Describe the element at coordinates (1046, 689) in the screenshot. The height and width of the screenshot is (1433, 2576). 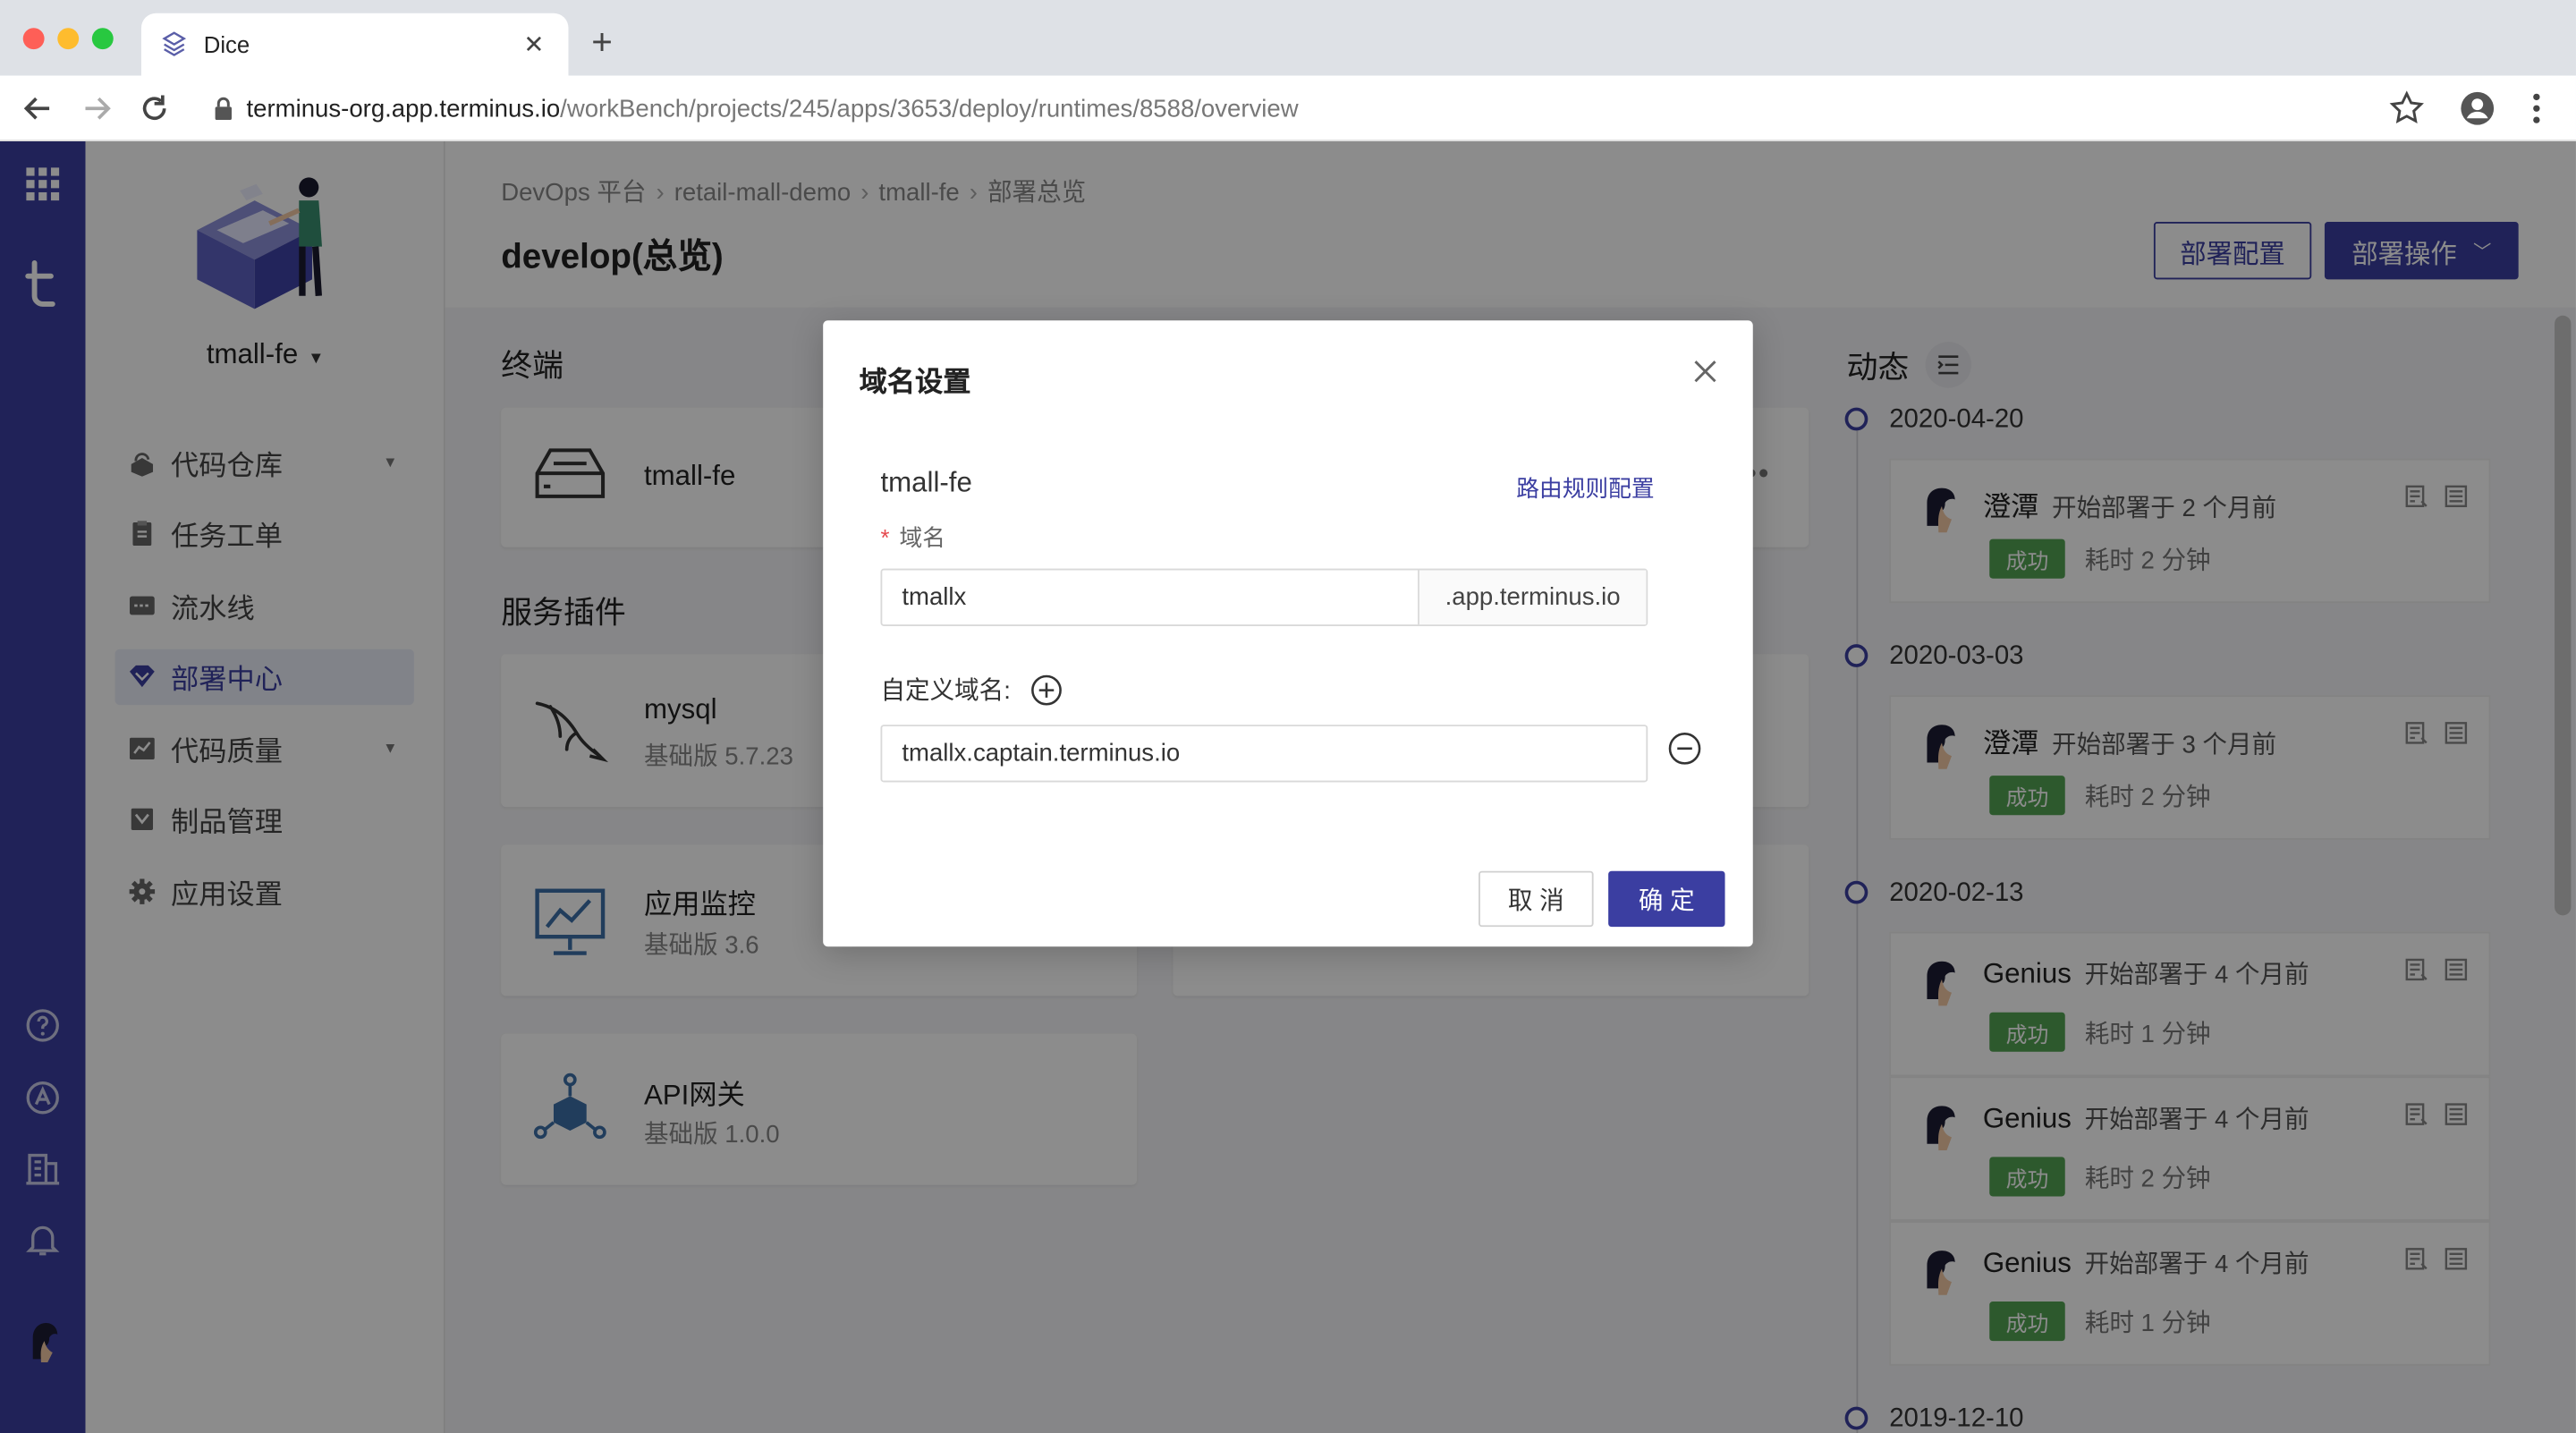
I see `add-circle-icon` at that location.